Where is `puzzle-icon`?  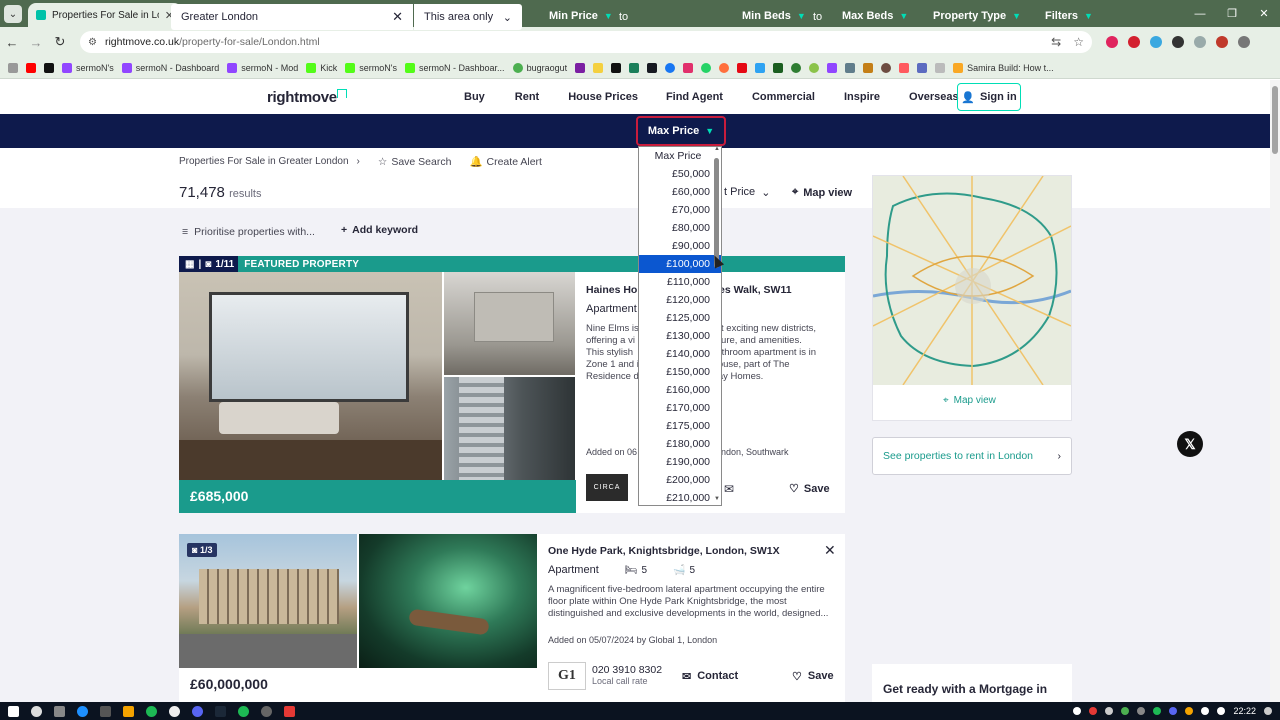
puzzle-icon is located at coordinates (1200, 42).